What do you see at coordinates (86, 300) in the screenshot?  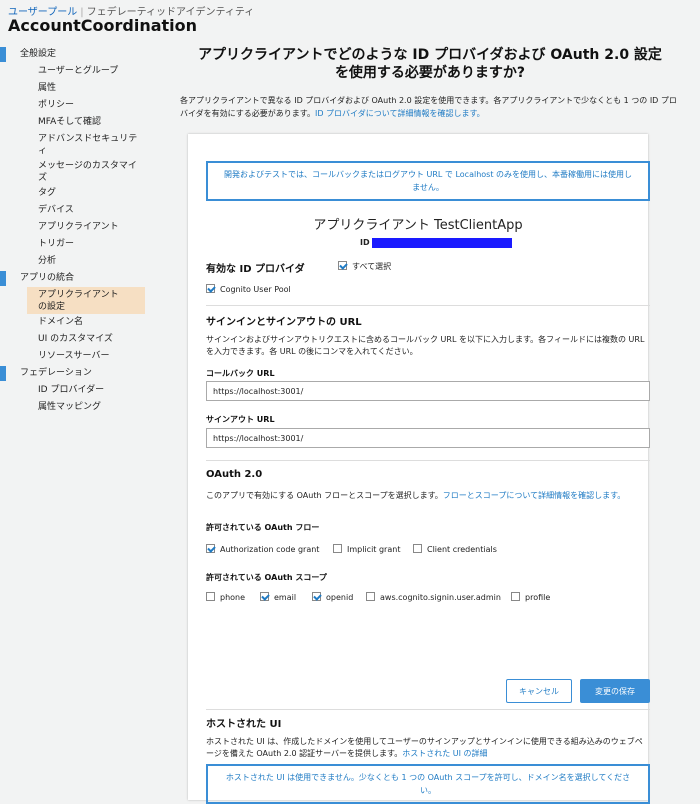 I see `sidebar-item-app-client-settings: アプリクライアントの設定` at bounding box center [86, 300].